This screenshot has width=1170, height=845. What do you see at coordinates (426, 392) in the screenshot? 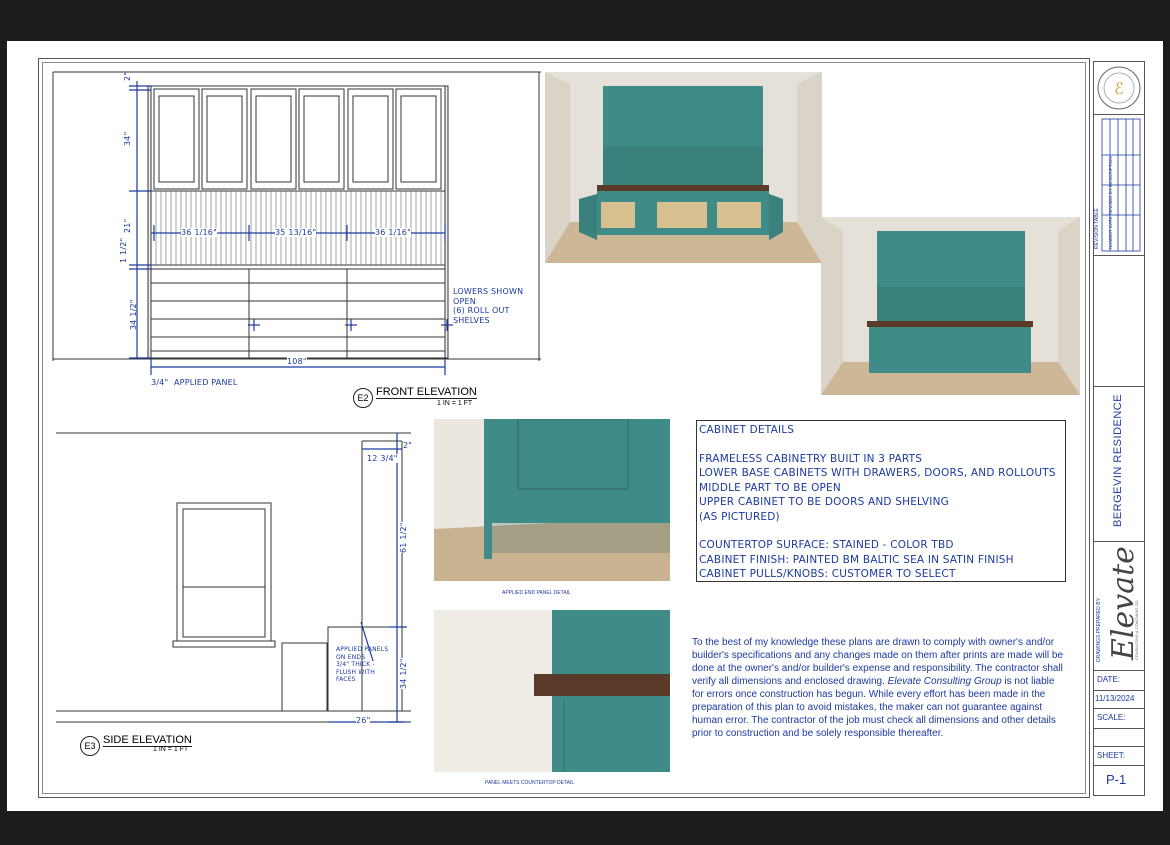
I see `front-elevation-title: FRONT ELEVATION` at bounding box center [426, 392].